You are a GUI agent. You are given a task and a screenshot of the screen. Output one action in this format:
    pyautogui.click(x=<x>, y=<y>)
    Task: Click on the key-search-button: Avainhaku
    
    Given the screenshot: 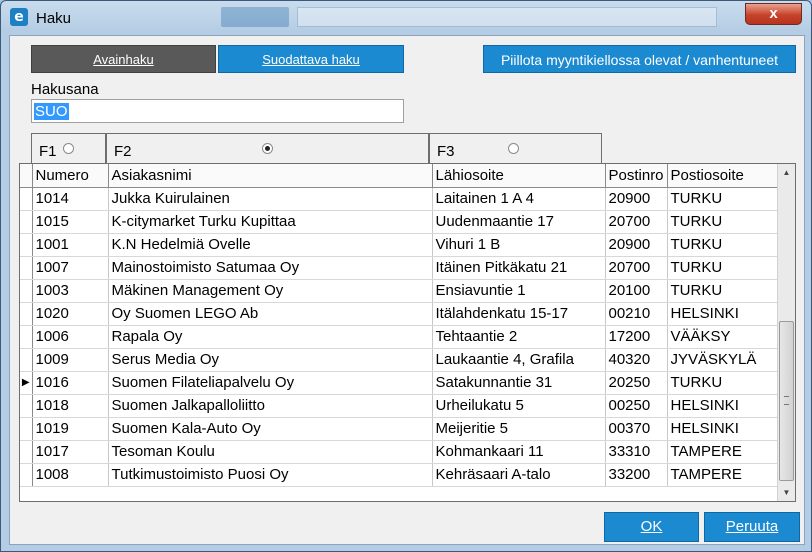 What is the action you would take?
    pyautogui.click(x=123, y=59)
    